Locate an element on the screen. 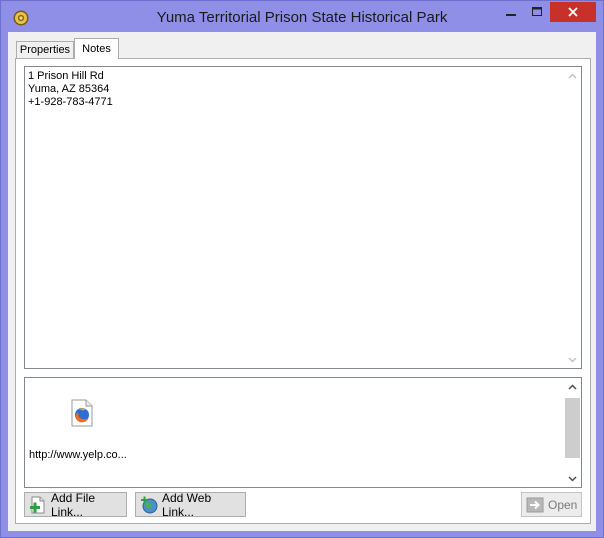 This screenshot has width=604, height=538. add-file-icon is located at coordinates (37, 504).